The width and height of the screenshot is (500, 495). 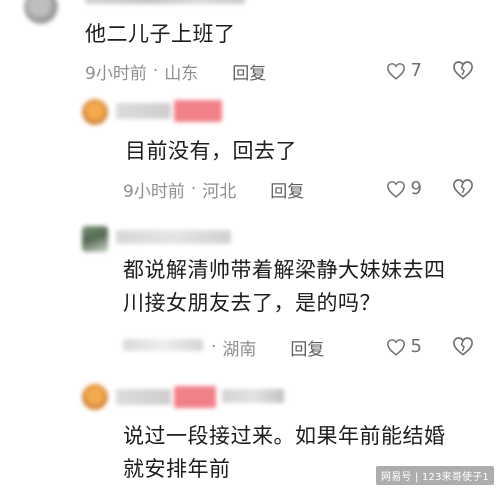 I want to click on comment-text: 他二儿子上班了, so click(x=283, y=34).